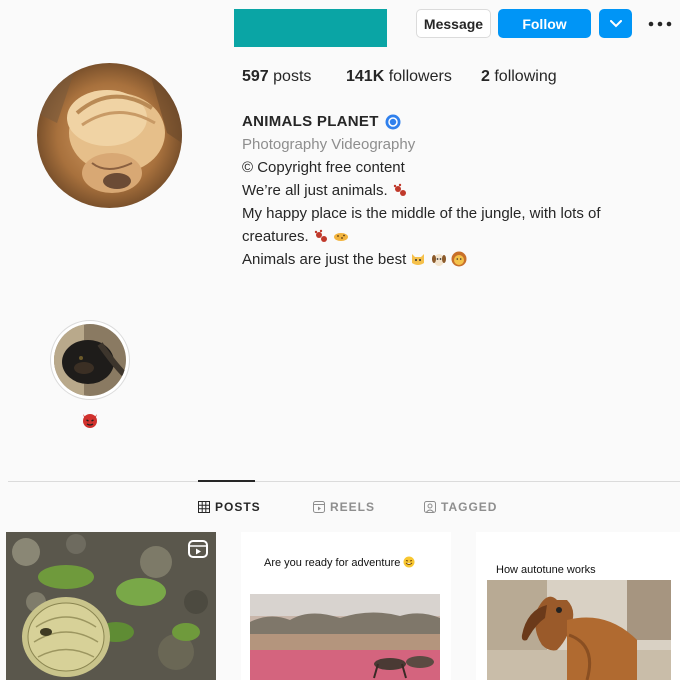 This screenshot has height=680, width=680. Describe the element at coordinates (519, 77) in the screenshot. I see `following-count-stat: 2 following` at that location.